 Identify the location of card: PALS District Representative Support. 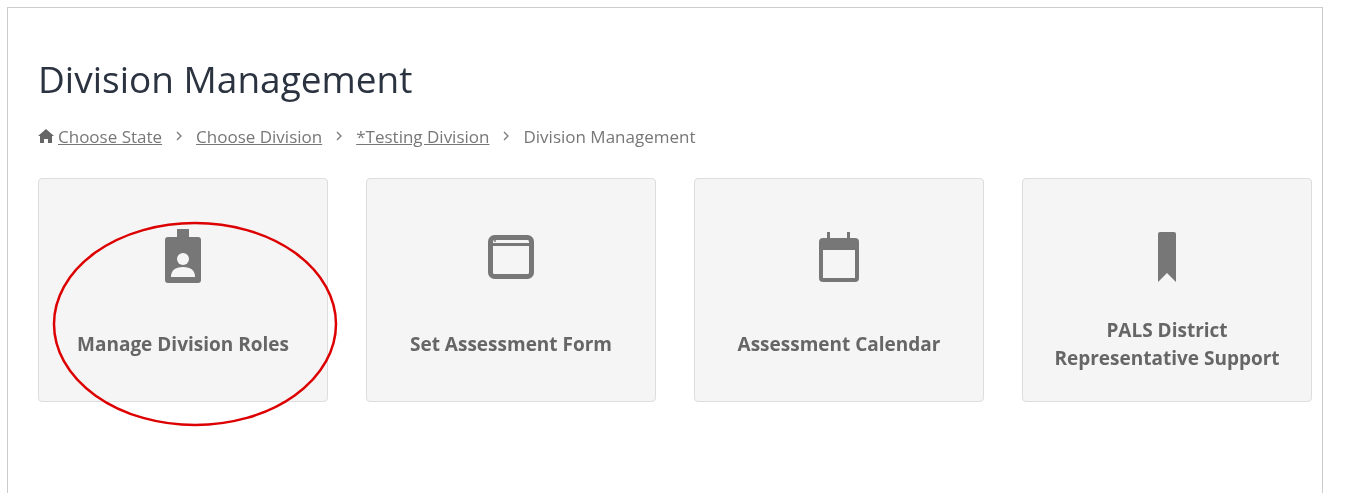
(1167, 290).